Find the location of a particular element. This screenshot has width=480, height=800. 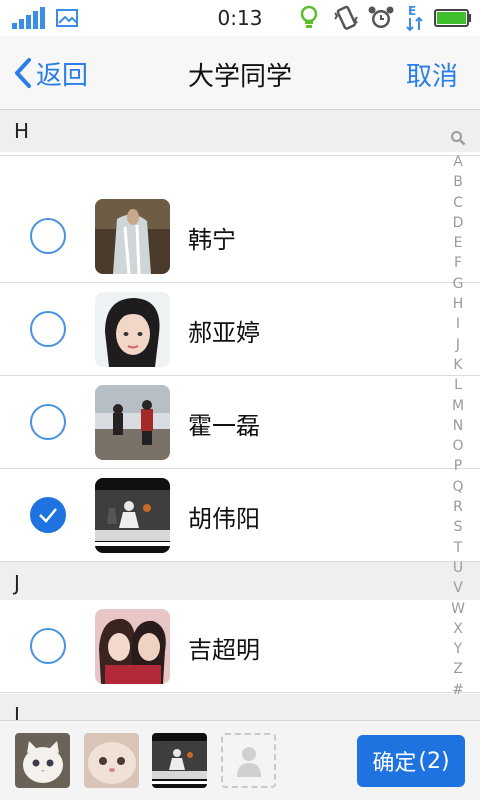

couple-photo-icon is located at coordinates (132, 646).